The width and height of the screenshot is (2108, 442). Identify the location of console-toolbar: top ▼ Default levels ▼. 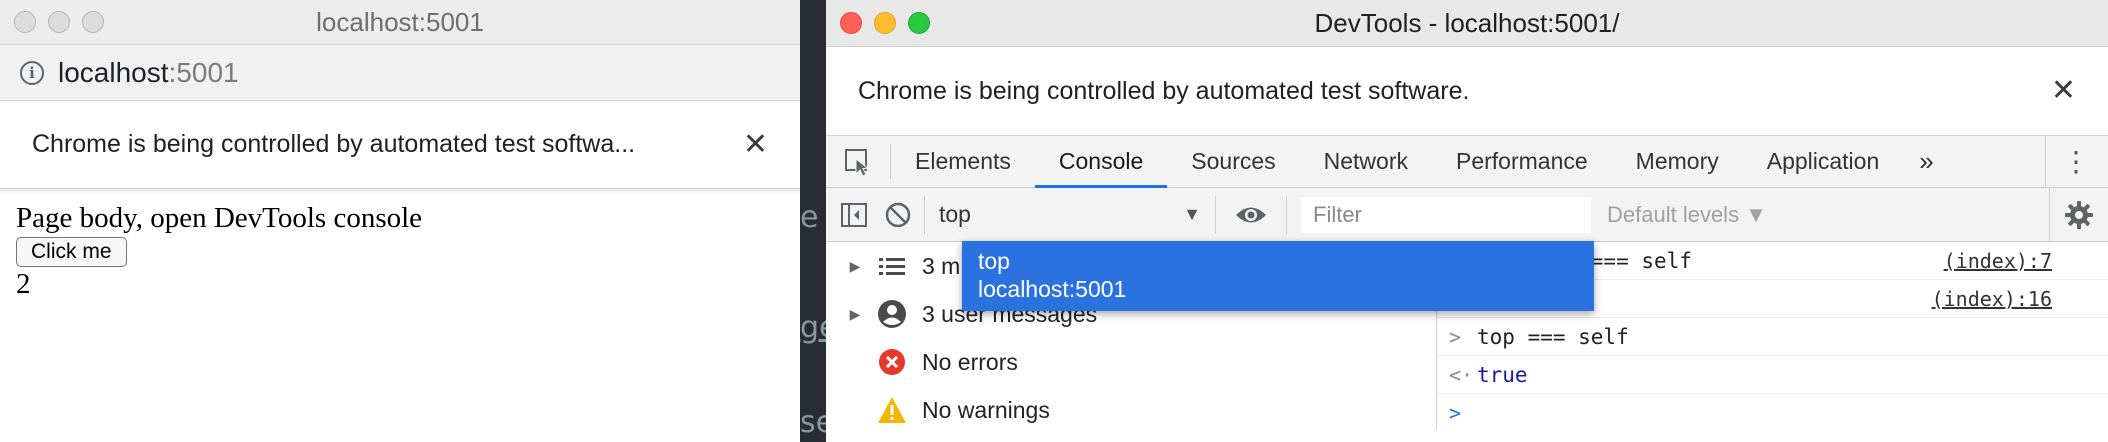
(1467, 215).